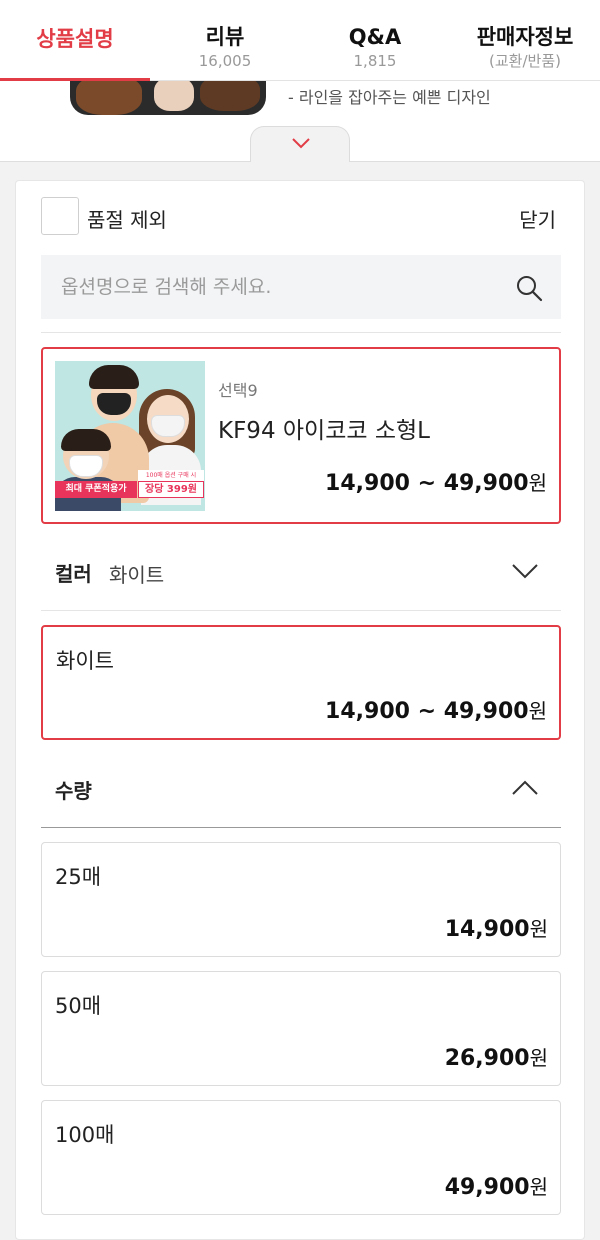 The height and width of the screenshot is (1240, 600). I want to click on chevron-up-icon, so click(525, 787).